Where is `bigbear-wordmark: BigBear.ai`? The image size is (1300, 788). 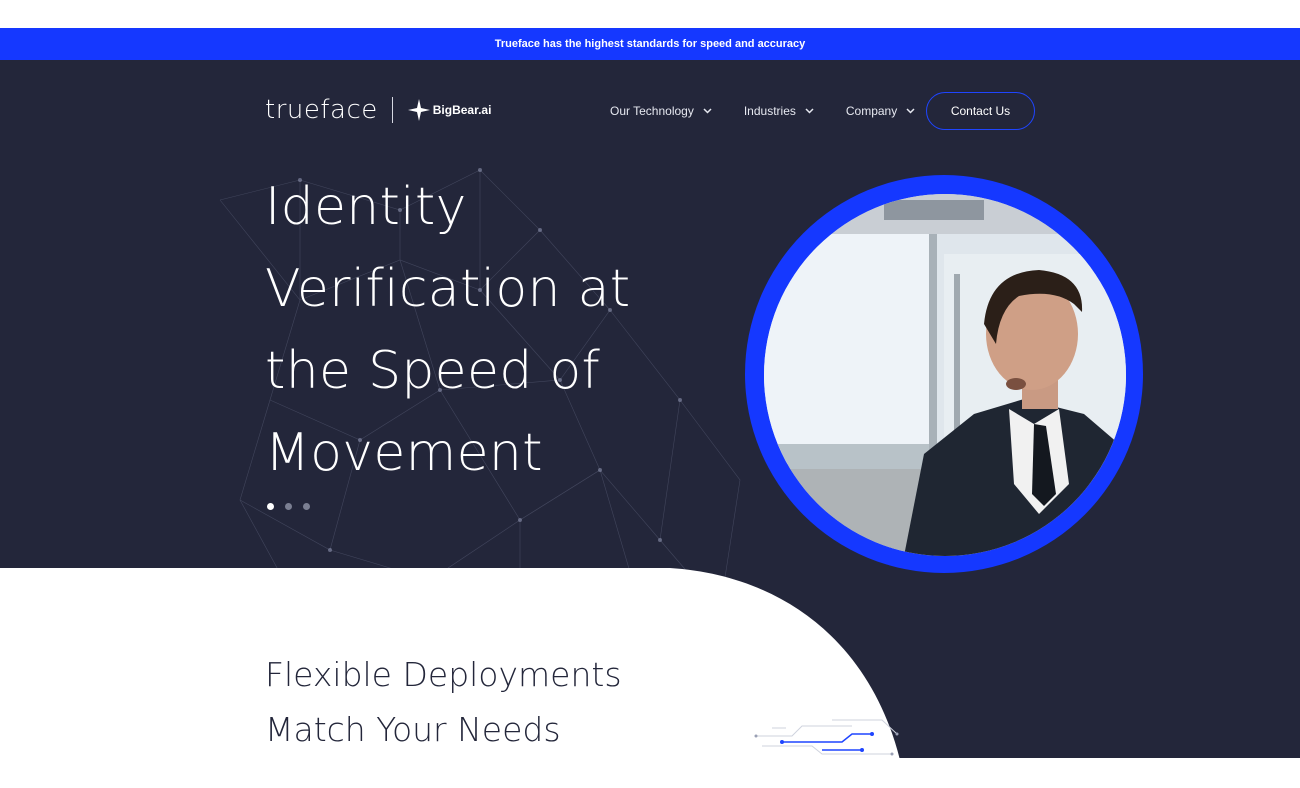 bigbear-wordmark: BigBear.ai is located at coordinates (462, 110).